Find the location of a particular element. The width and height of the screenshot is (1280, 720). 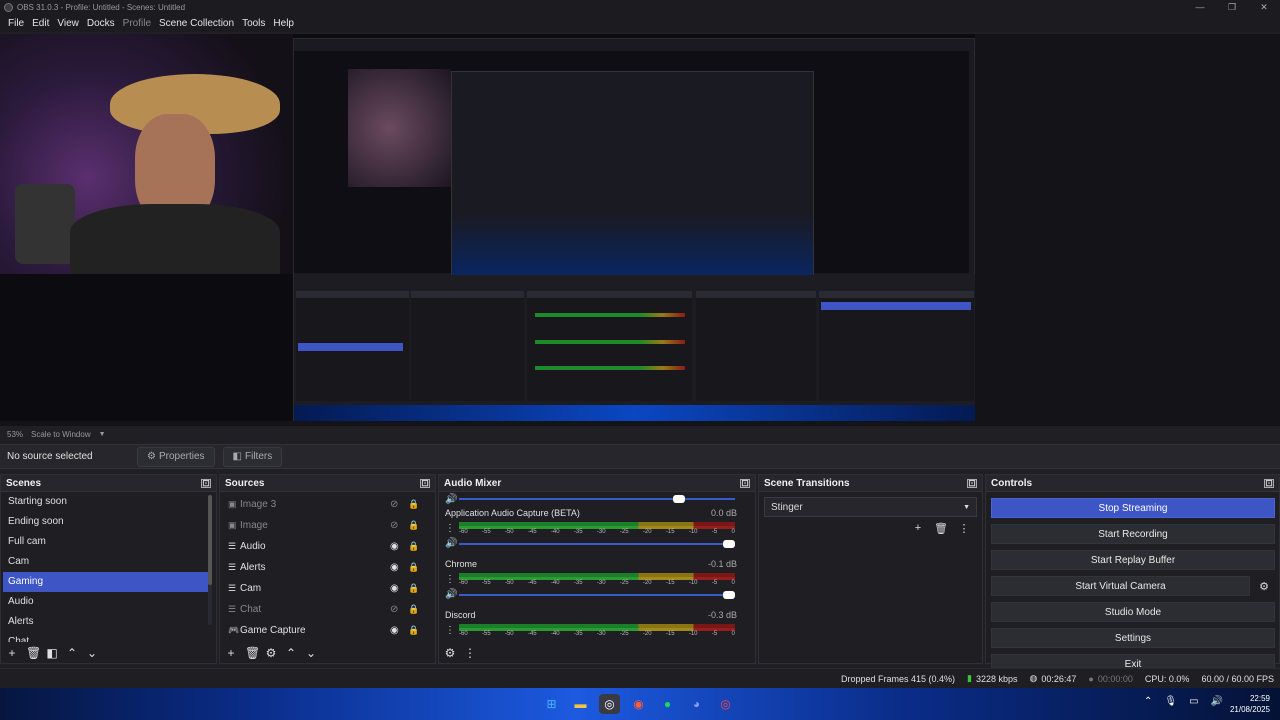

scenes-scrollbar is located at coordinates (210, 560).